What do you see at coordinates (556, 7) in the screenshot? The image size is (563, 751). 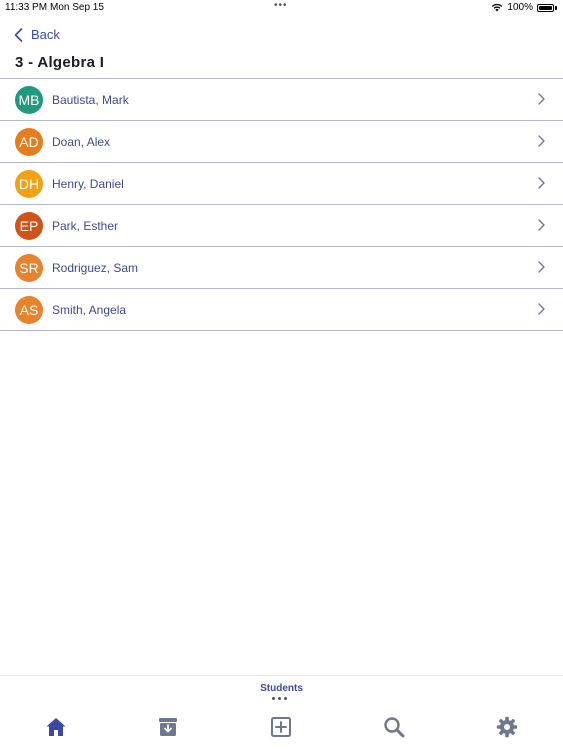 I see `battery-tip` at bounding box center [556, 7].